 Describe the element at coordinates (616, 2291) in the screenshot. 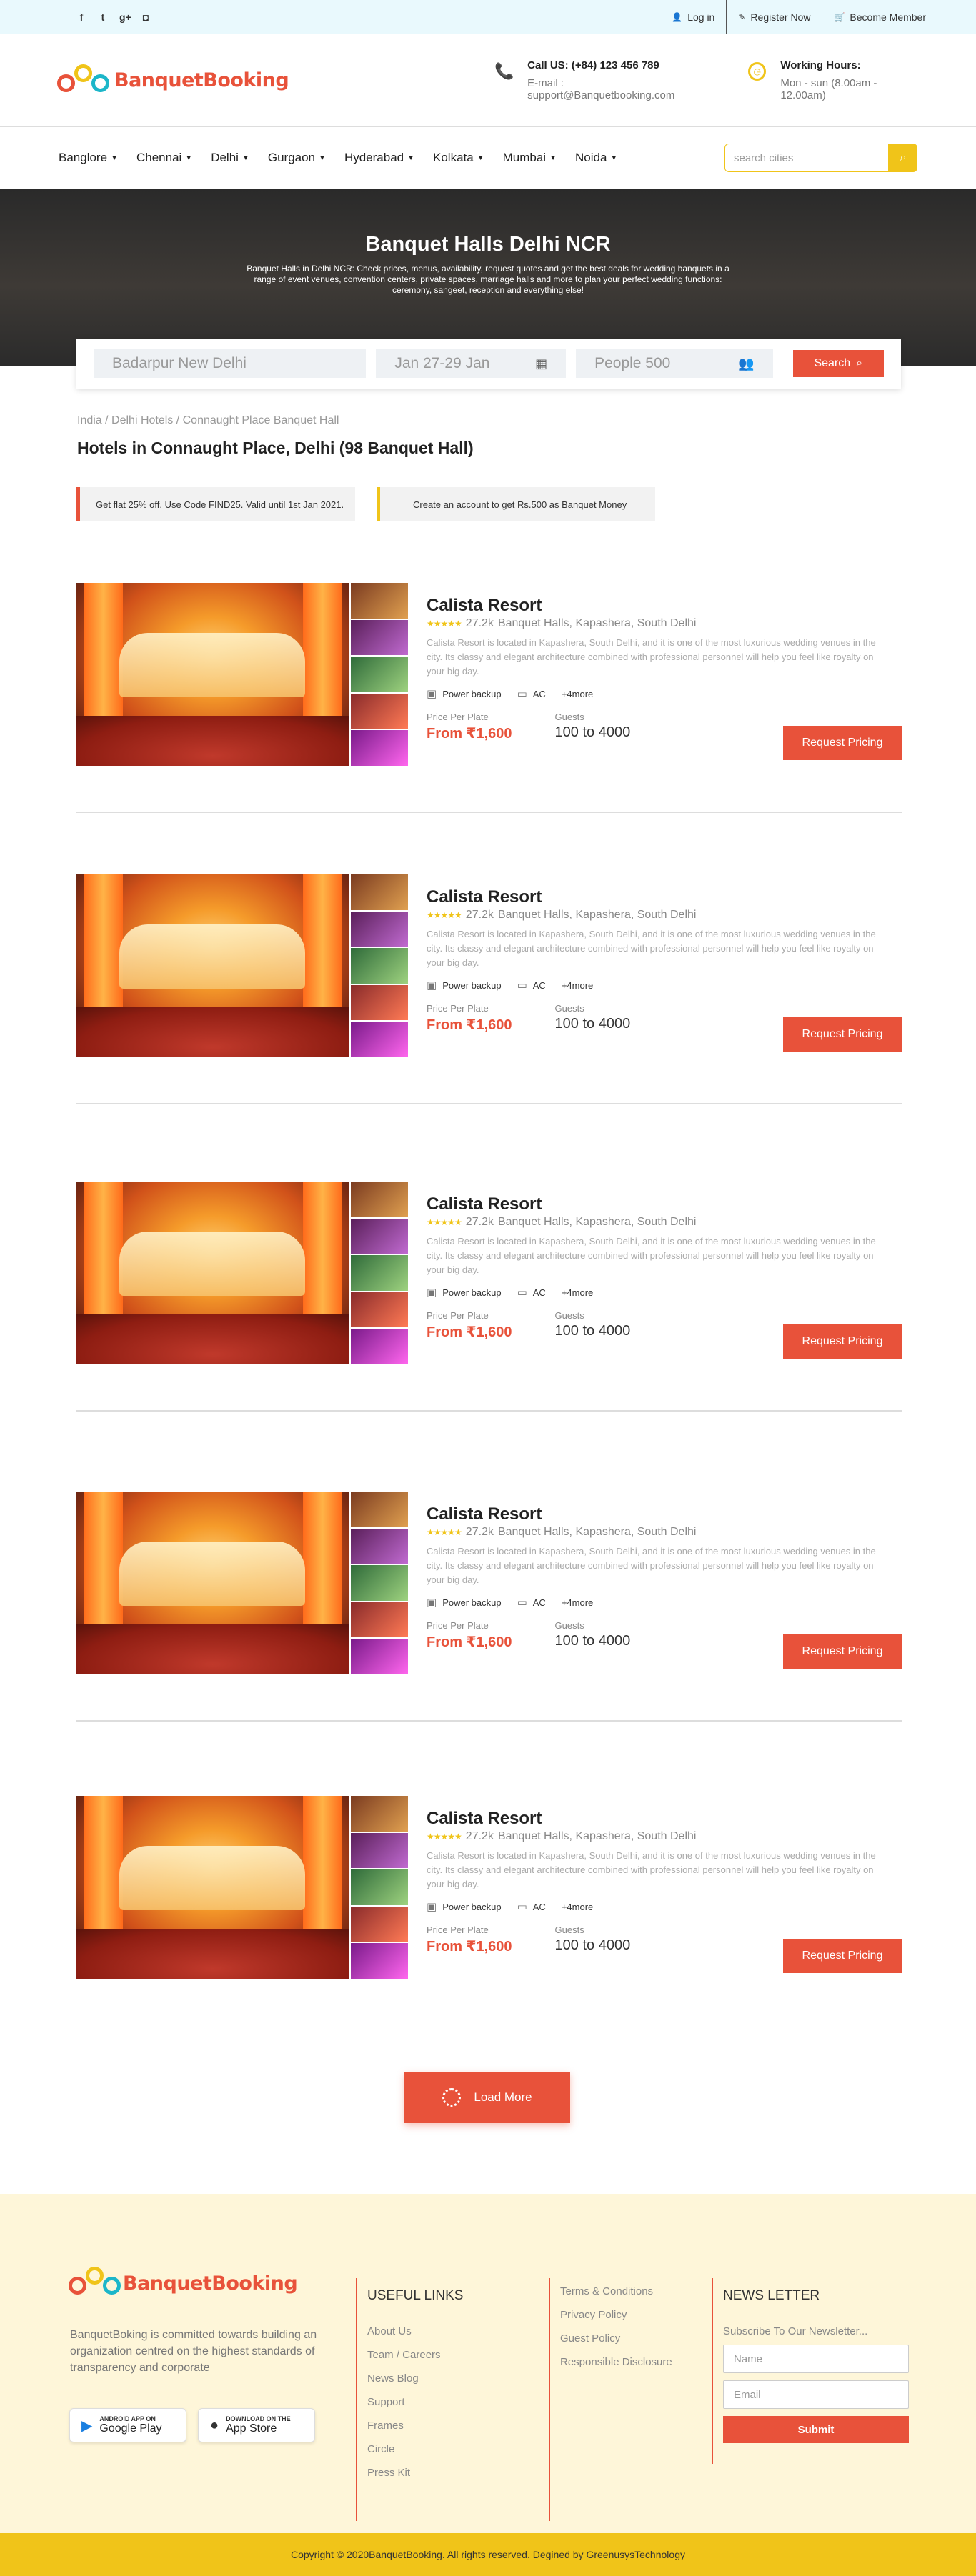

I see `footer-link-terms: Terms & Conditions` at that location.